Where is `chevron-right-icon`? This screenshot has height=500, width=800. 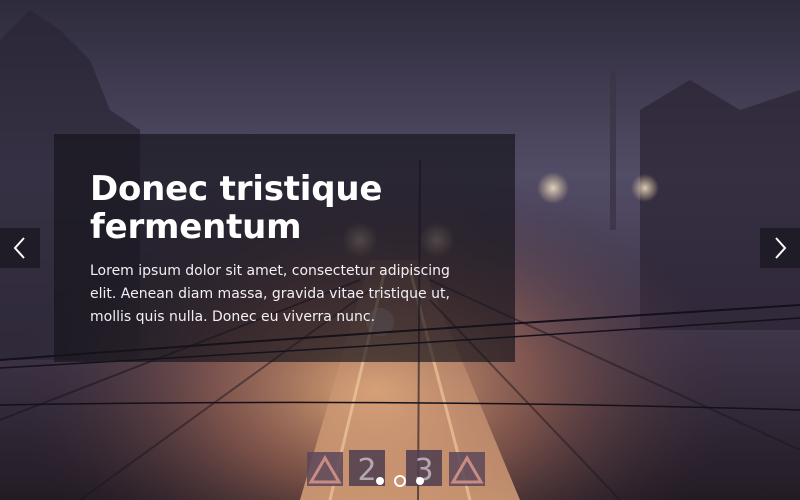 chevron-right-icon is located at coordinates (781, 248).